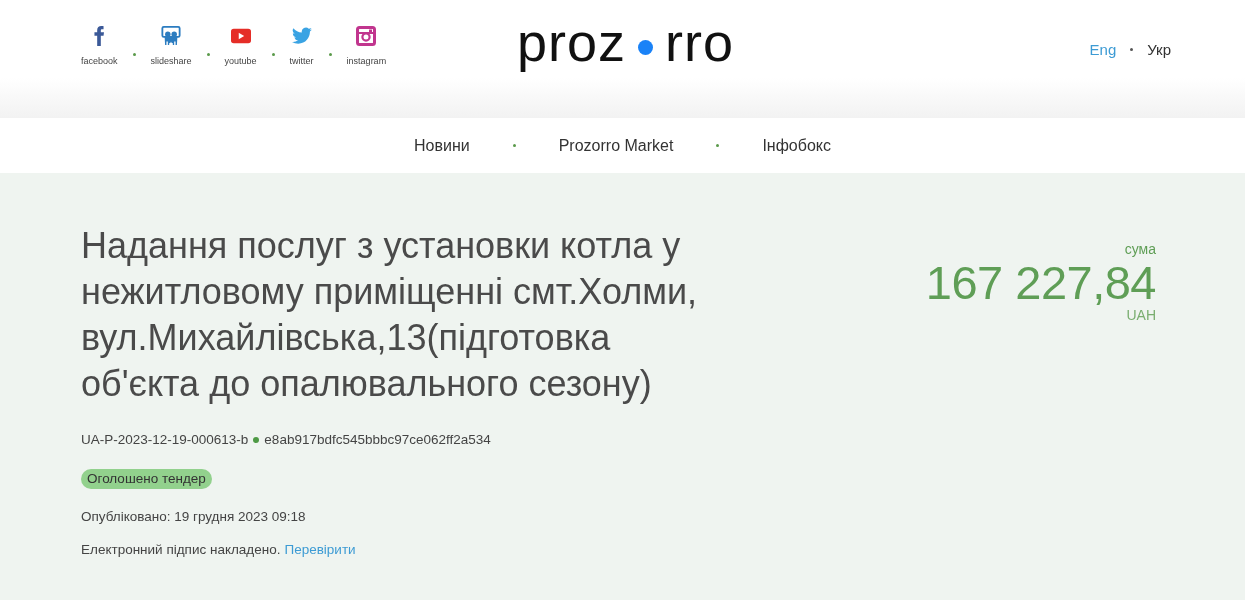 This screenshot has height=600, width=1245. Describe the element at coordinates (193, 516) in the screenshot. I see `published-date: Опубліковано: 19 грудня 2023 09:18` at that location.